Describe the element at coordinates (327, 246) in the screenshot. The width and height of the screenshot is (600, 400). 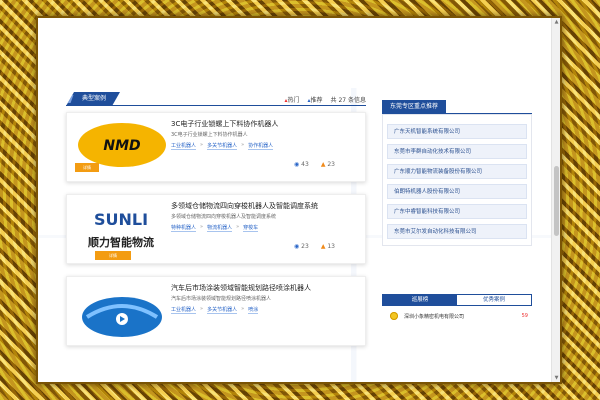
I see `likes-stat: ▲ 13` at that location.